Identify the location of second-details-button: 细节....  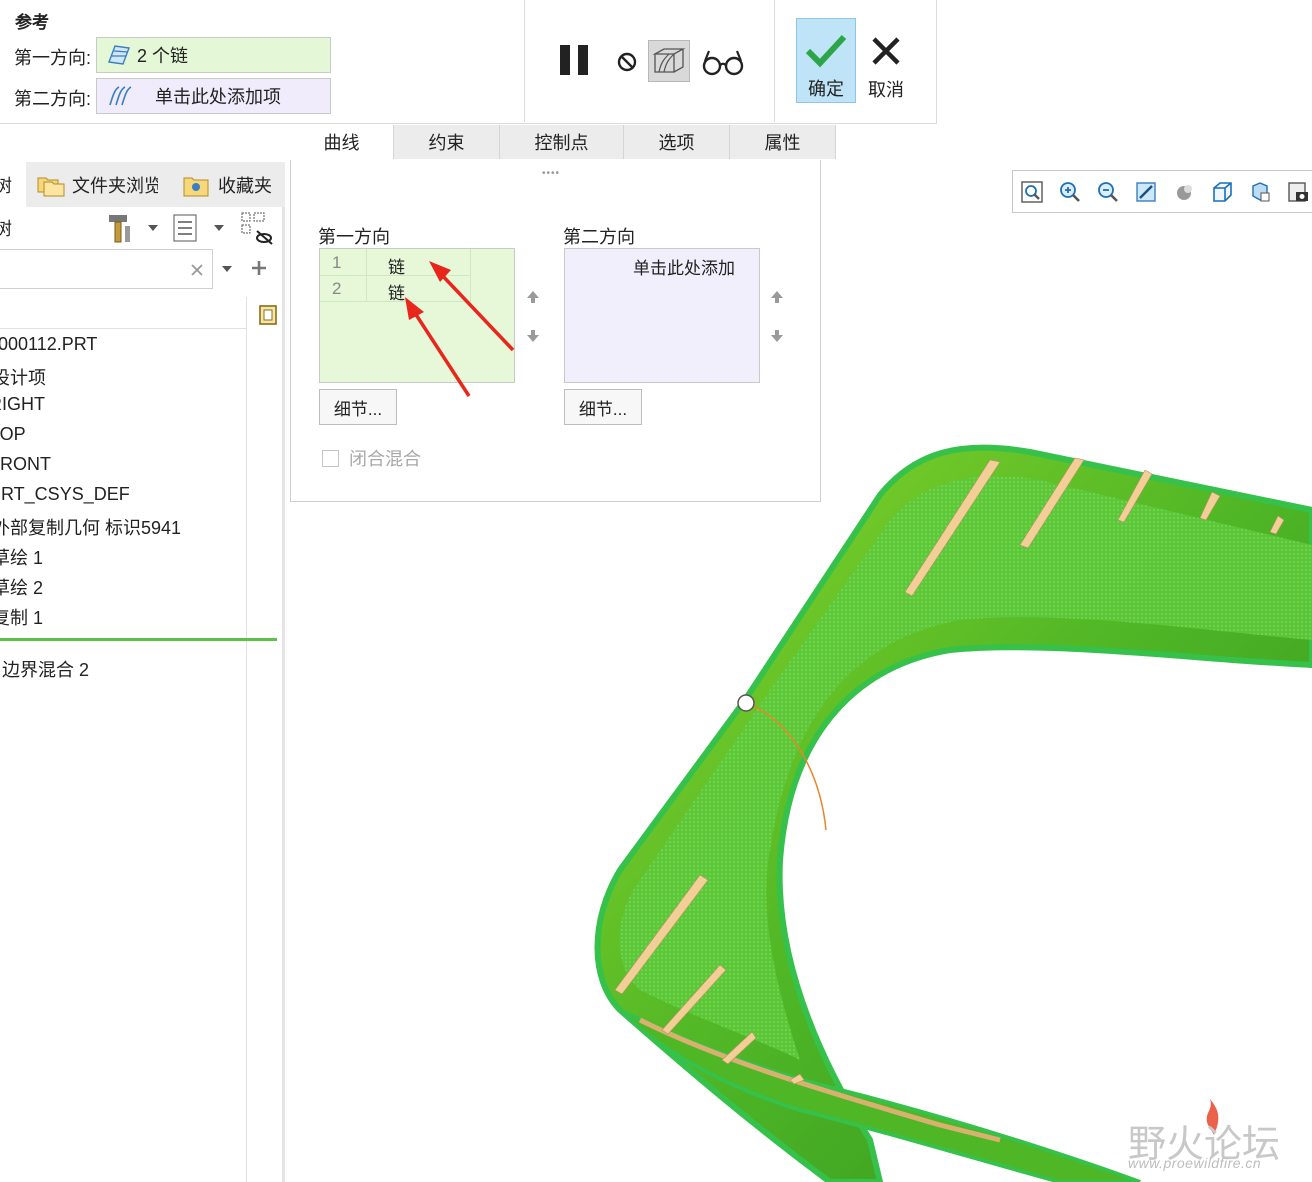
(603, 407).